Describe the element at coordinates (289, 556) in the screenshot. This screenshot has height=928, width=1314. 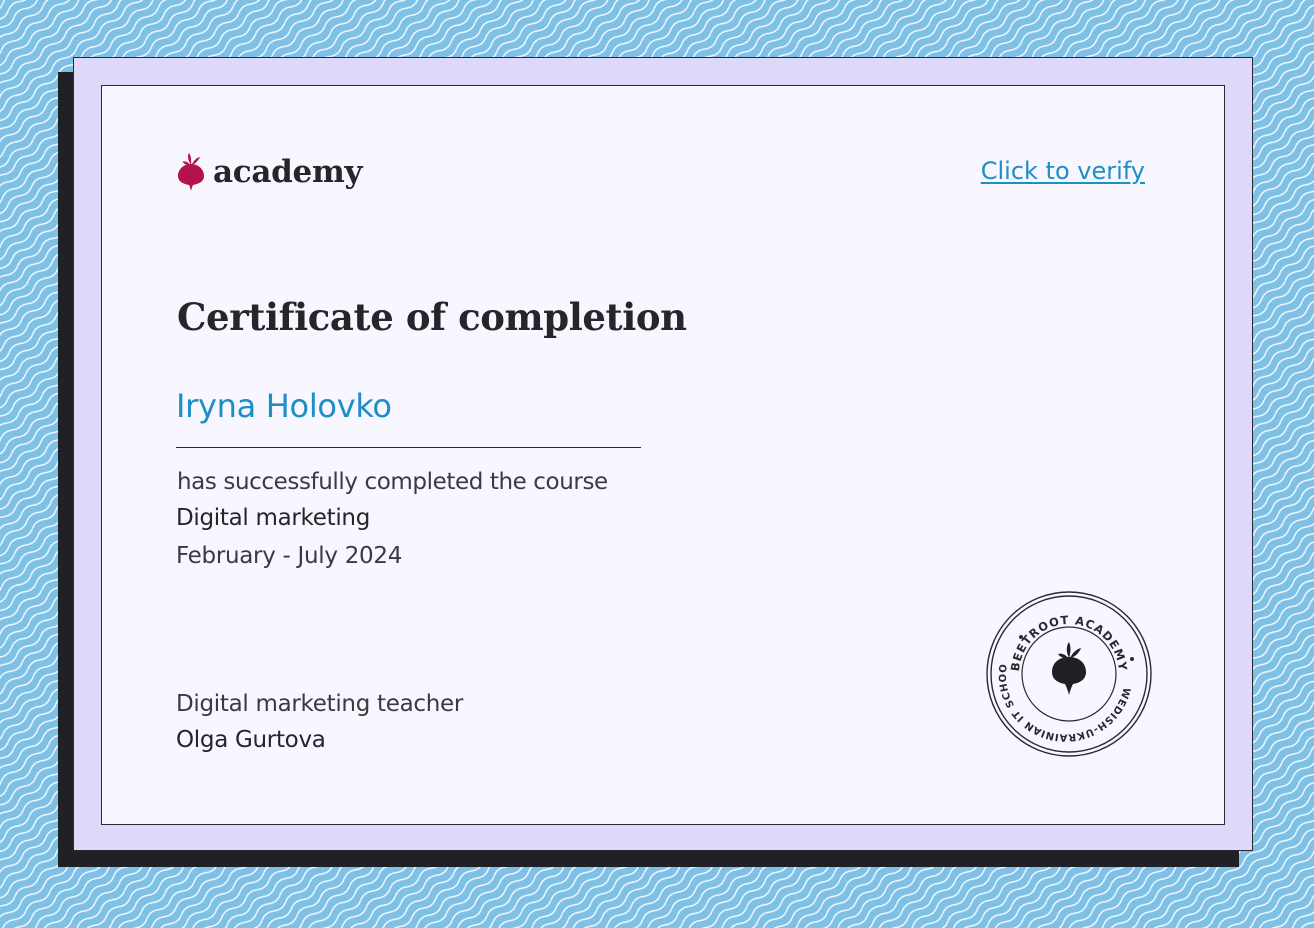
I see `course-dates: February - July 2024` at that location.